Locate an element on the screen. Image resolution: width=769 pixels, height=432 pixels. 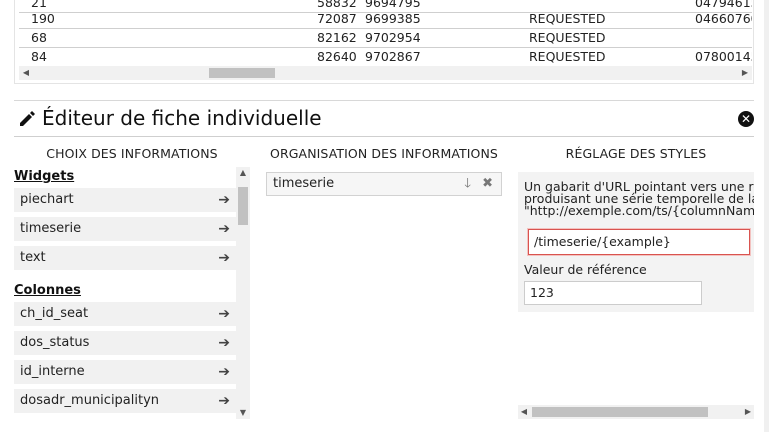
editor-header: Éditeur de fiche individuelle ✕ is located at coordinates (384, 119).